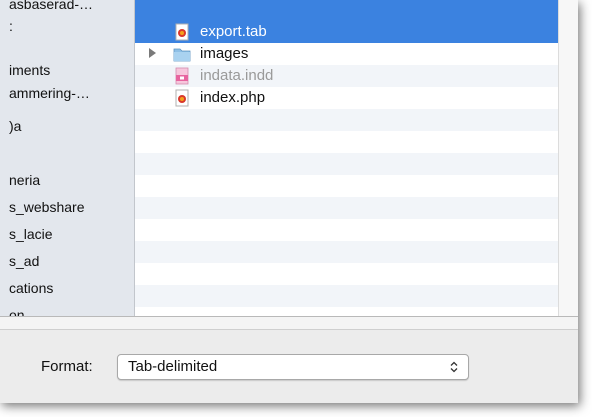 The height and width of the screenshot is (417, 592). I want to click on indesign-file-icon, so click(182, 76).